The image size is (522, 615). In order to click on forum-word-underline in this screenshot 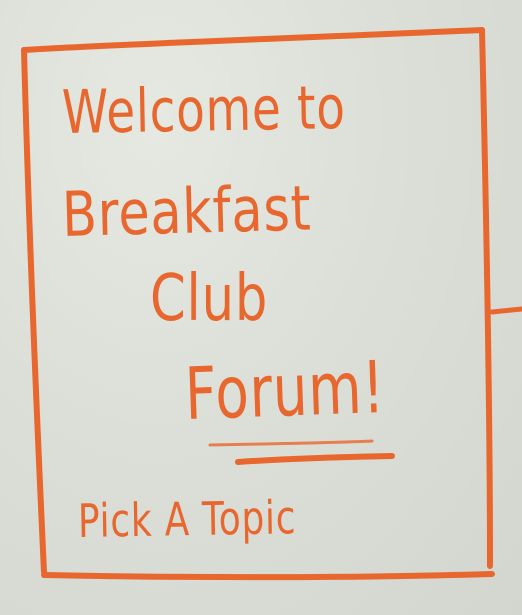, I will do `click(291, 443)`.